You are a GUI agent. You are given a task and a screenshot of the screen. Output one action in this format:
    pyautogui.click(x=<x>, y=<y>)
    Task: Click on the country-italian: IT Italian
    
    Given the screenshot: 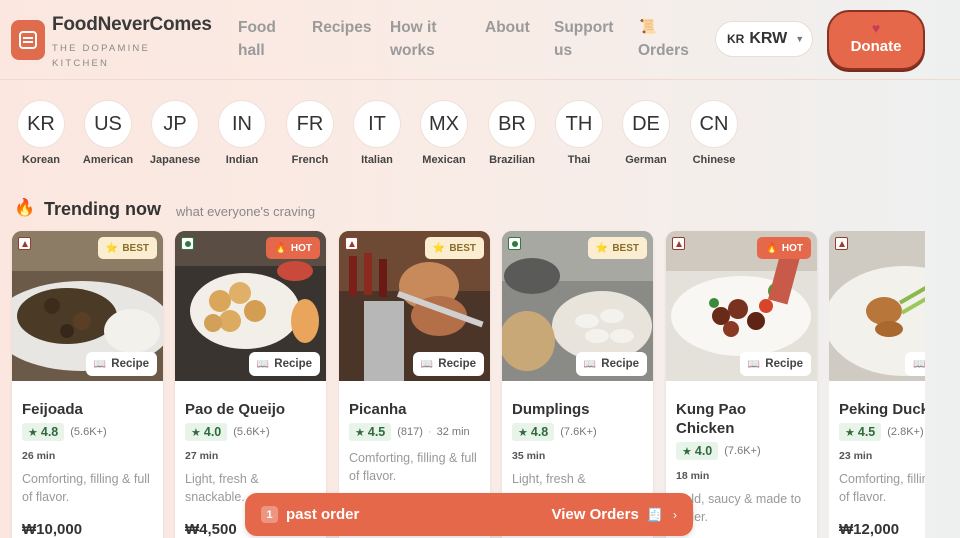 What is the action you would take?
    pyautogui.click(x=377, y=133)
    